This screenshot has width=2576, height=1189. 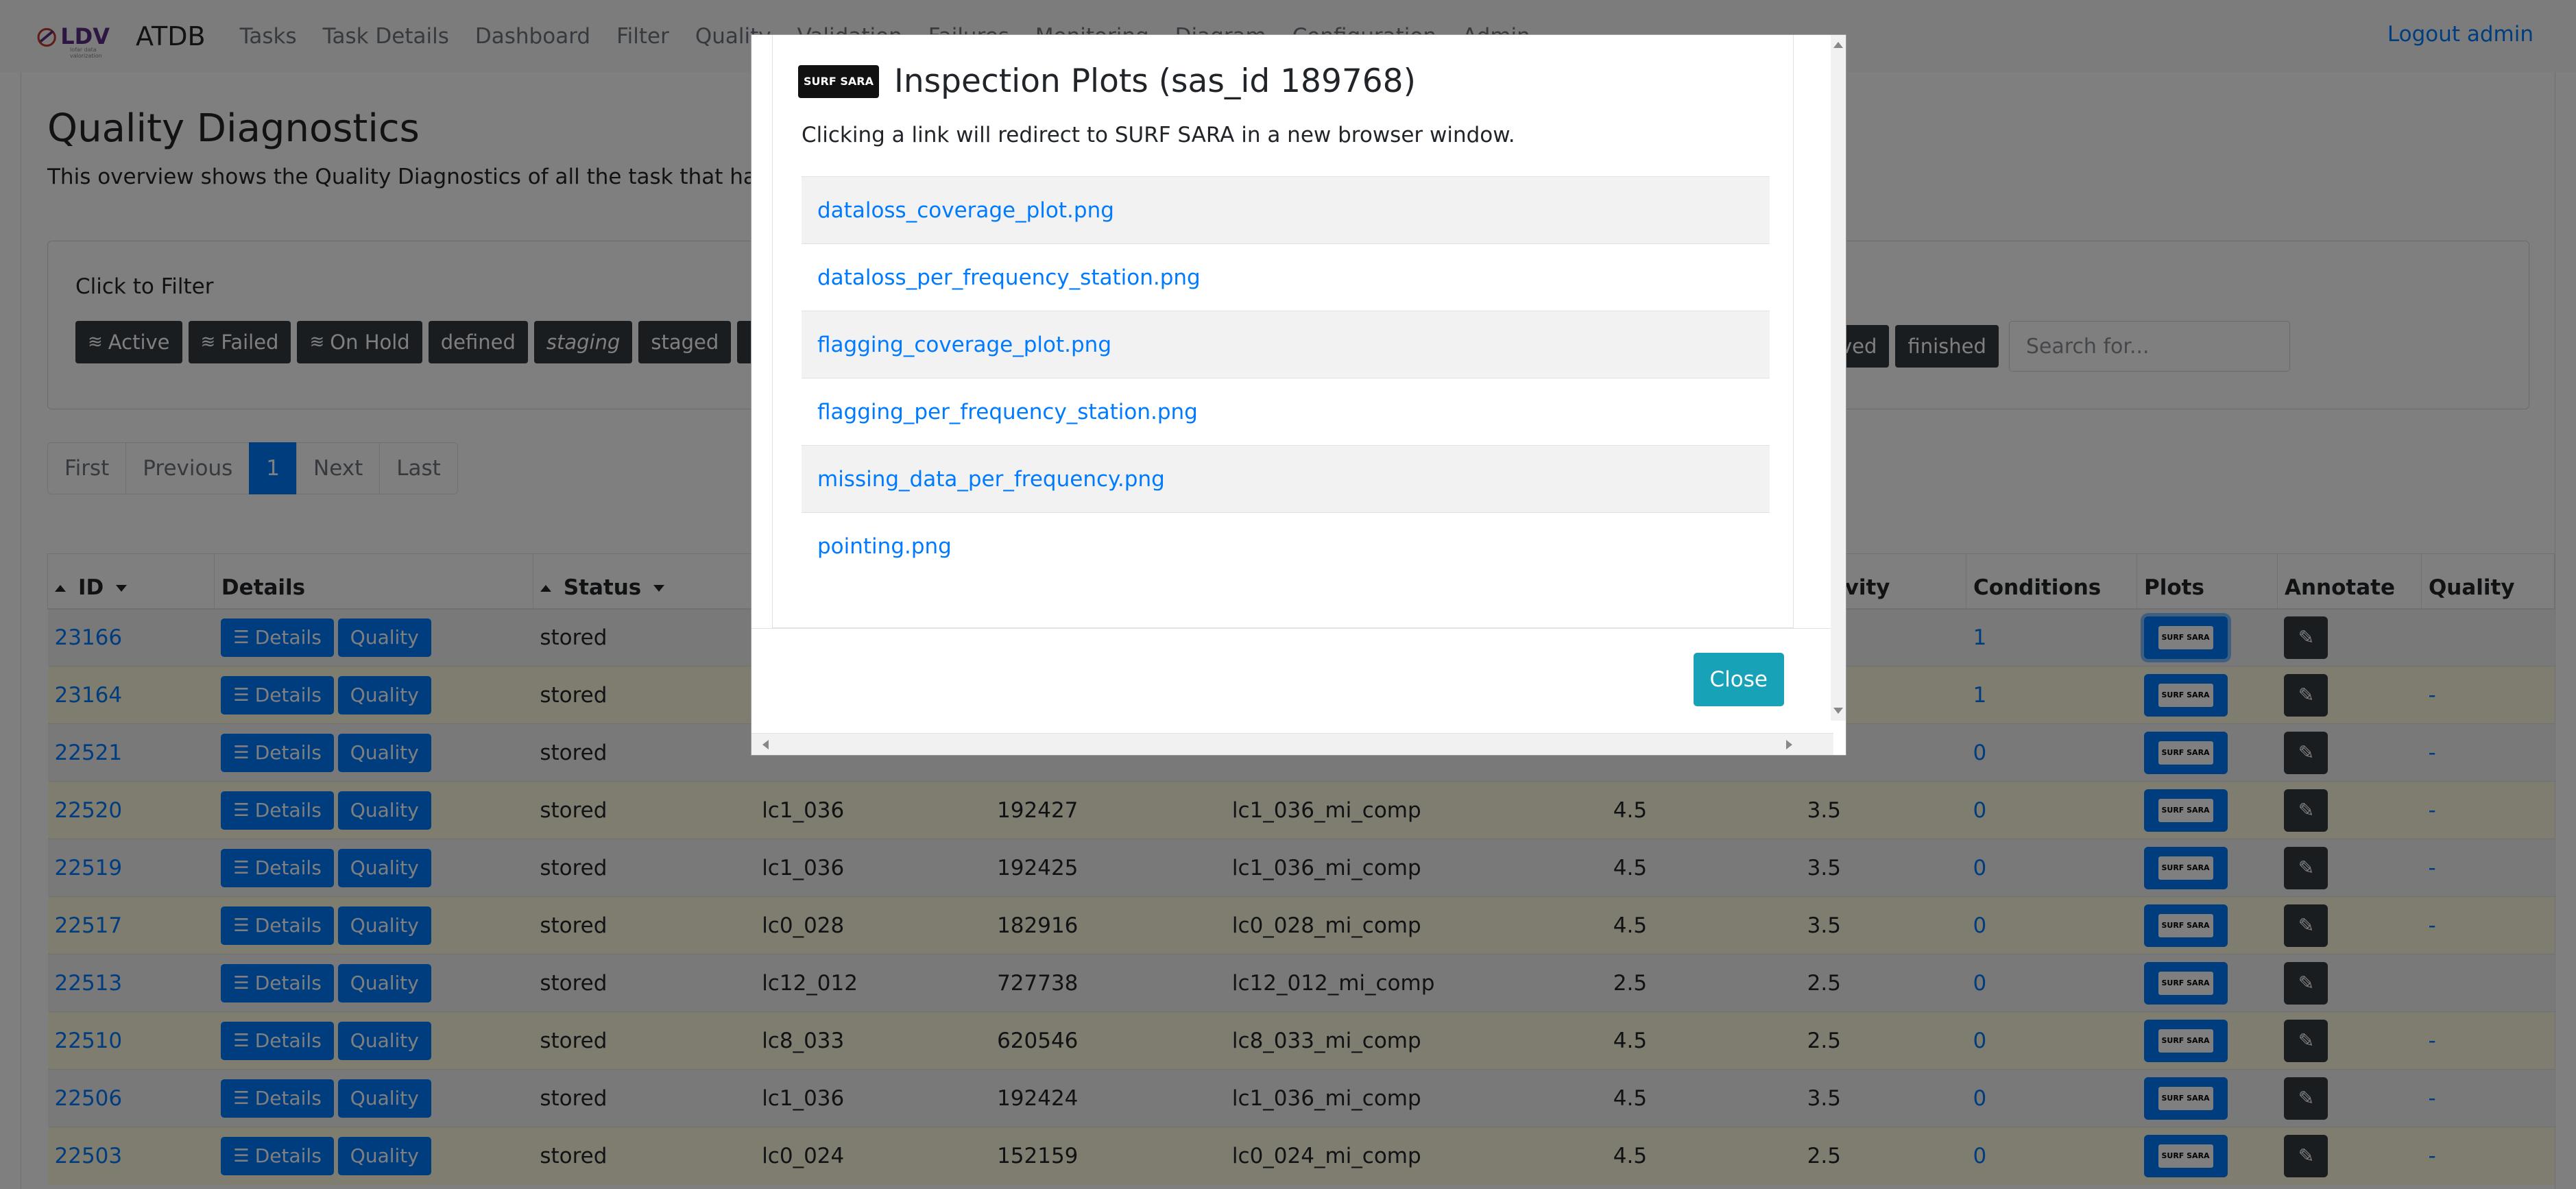 What do you see at coordinates (1739, 680) in the screenshot?
I see `close-button: Close` at bounding box center [1739, 680].